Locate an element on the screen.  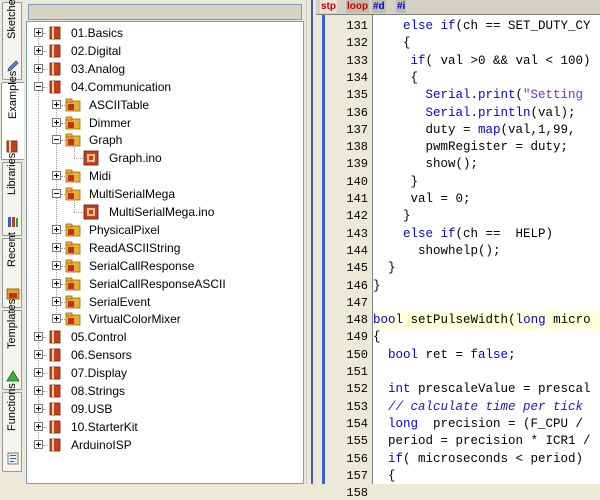
ino-file-icon is located at coordinates (91, 212).